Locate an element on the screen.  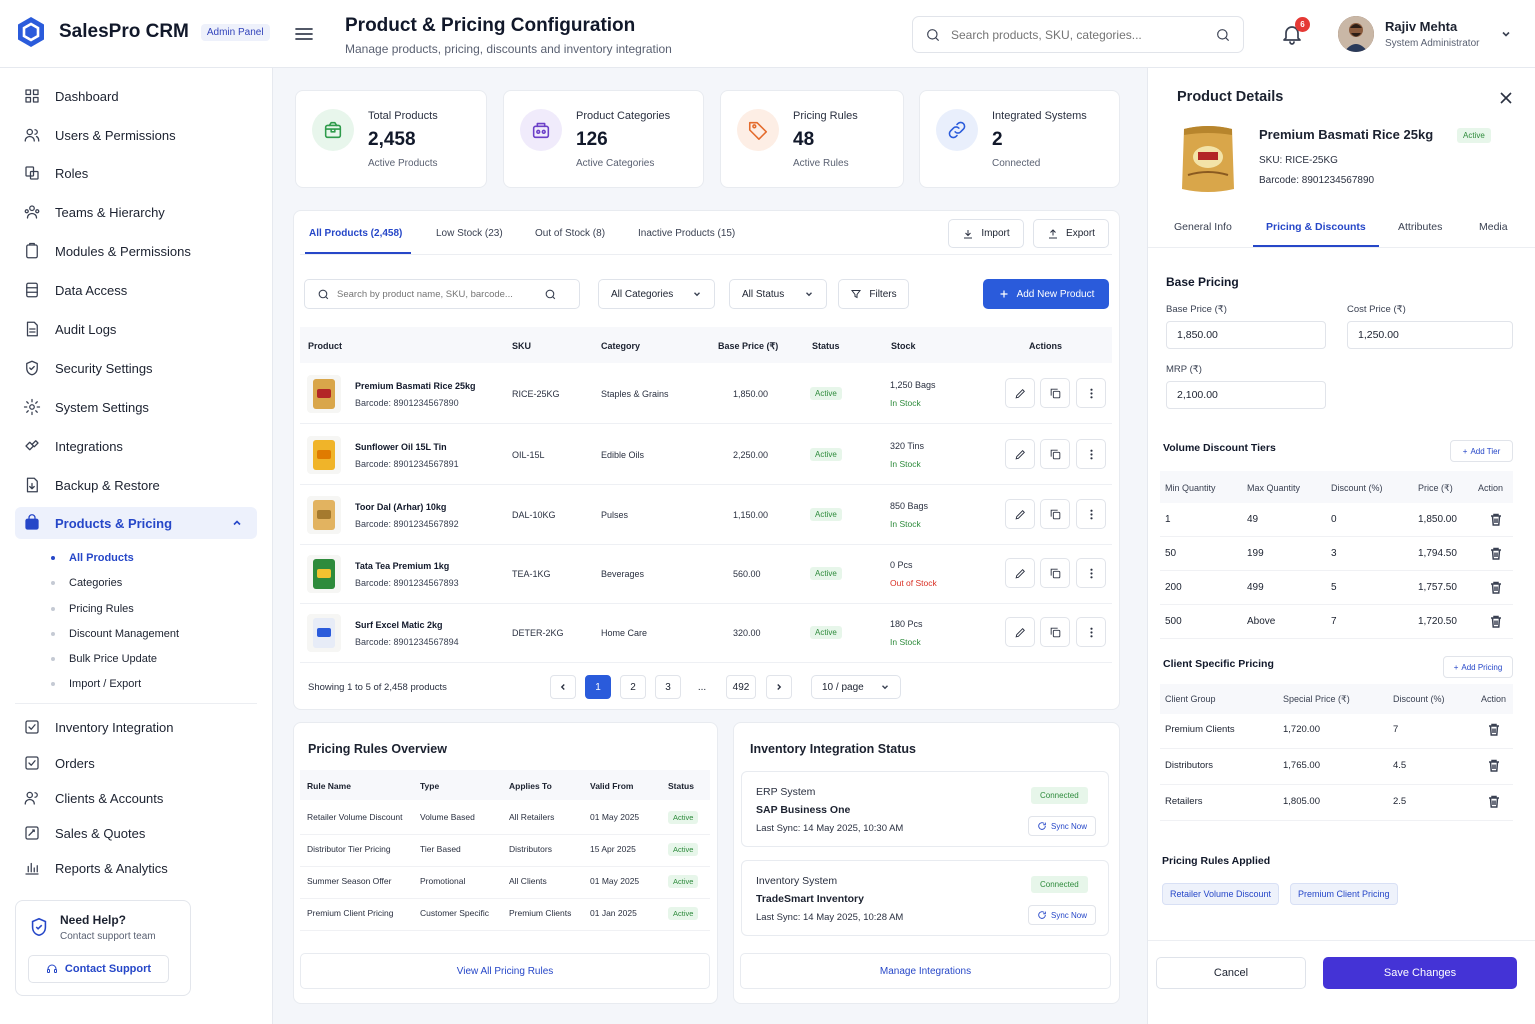
global-search is located at coordinates (1078, 34).